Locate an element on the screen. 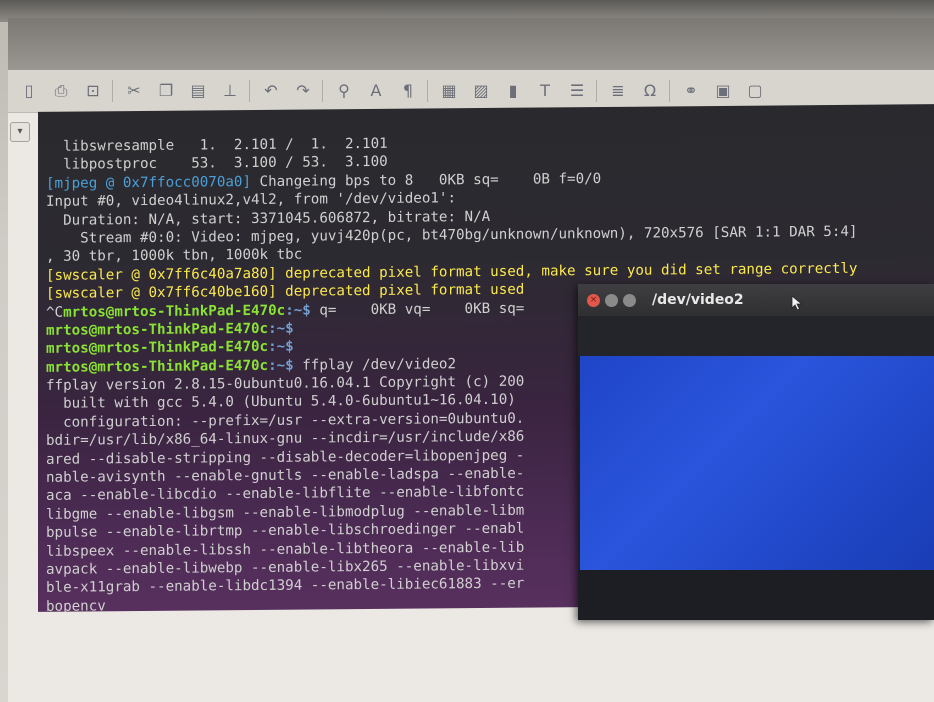  hyperlink-icon: ⚭ is located at coordinates (691, 91).